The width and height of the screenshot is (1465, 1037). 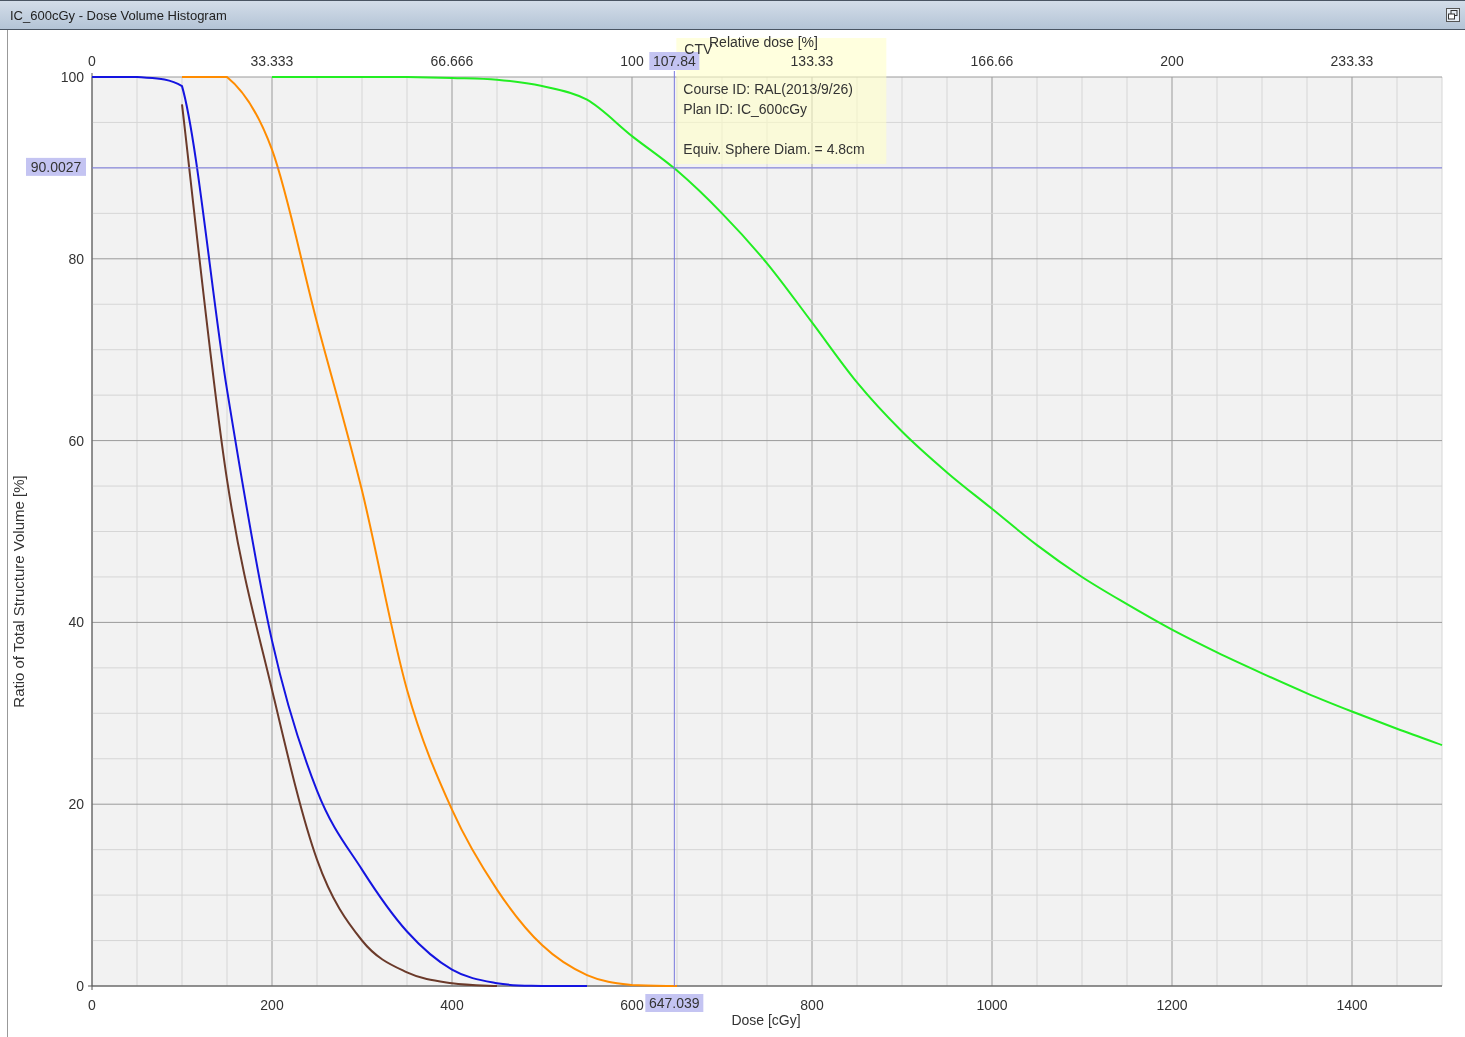 What do you see at coordinates (92, 61) in the screenshot?
I see `top-tick-label: 0` at bounding box center [92, 61].